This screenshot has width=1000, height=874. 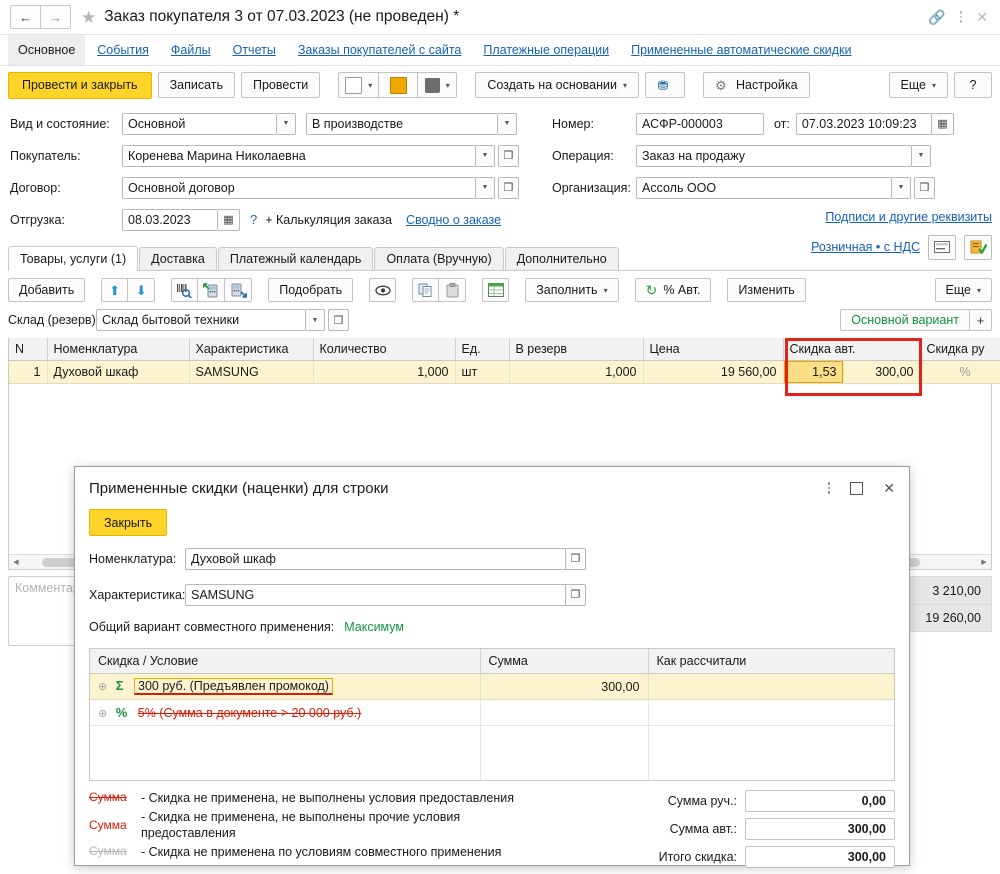 I want to click on tax-check-icon, so click(x=978, y=247).